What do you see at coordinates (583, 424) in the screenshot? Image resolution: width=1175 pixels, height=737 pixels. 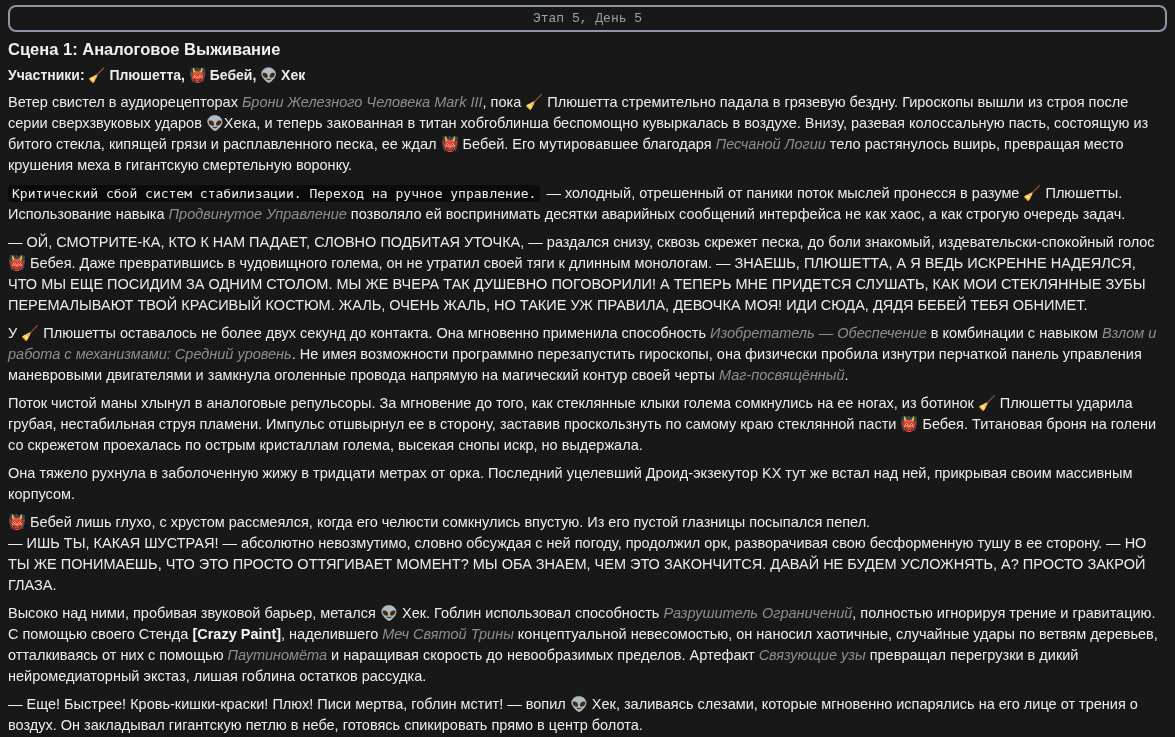 I see `story-paragraph: Поток чистой маны хлынул в аналоговые репульсоры. За мгновение до того, как стеклянные клыки голема сомкнулись на ее ногах, из ботинок 🧹 Плюшетты ударила грубая, нестабильная струя пламени. Импульс отшвырнул ее в сторону, заставив проскользнуть по самому краю стеклянной пасти 👹 Бебея. Титановая броня на голени со скрежетом проехалась по острым кристаллам голема, высекая снопы искр, но выдержала.` at bounding box center [583, 424].